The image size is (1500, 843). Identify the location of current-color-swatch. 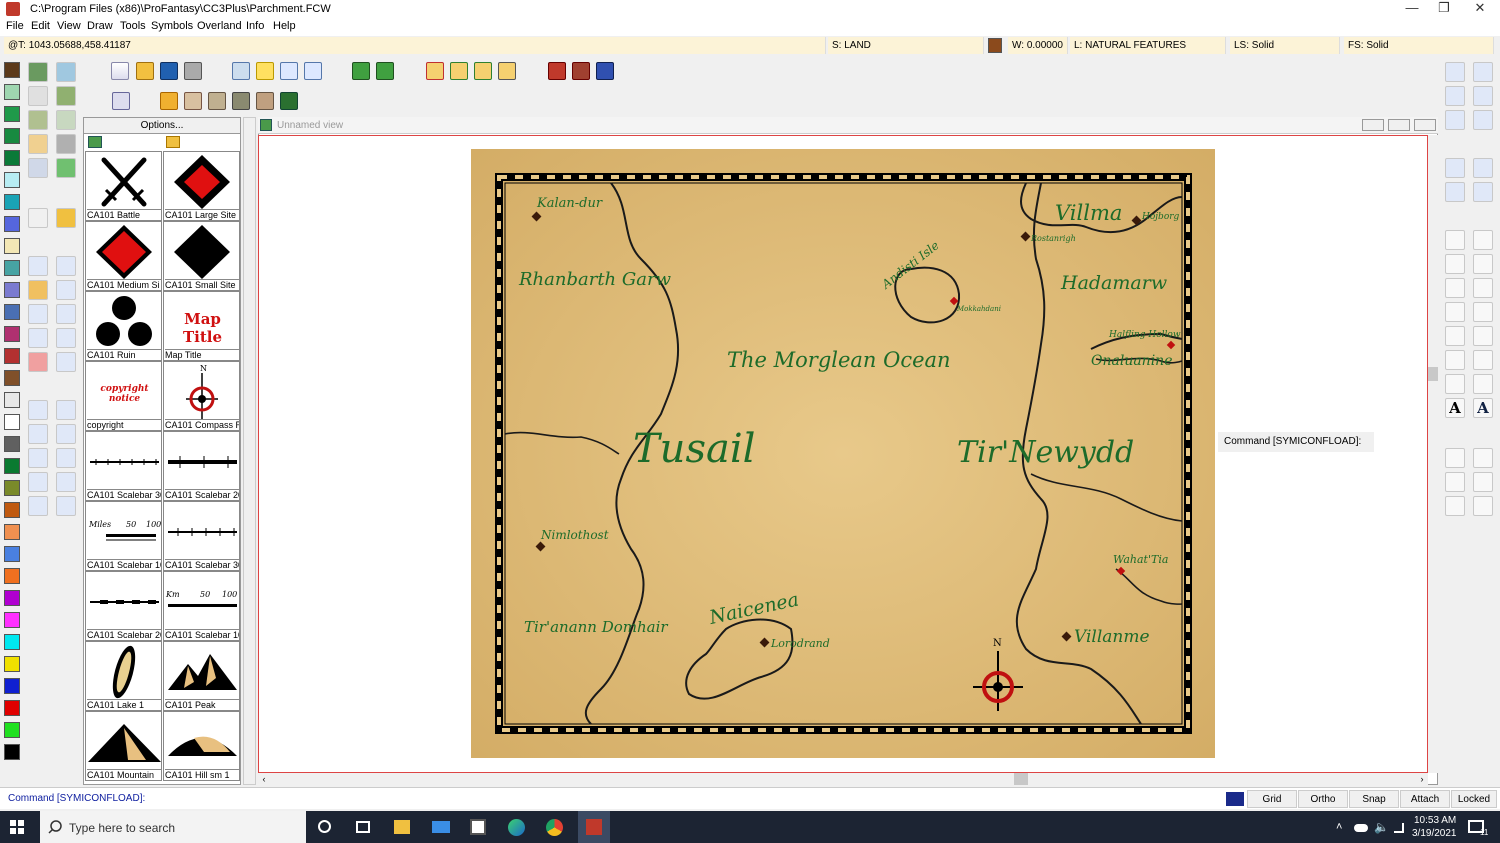
(995, 45).